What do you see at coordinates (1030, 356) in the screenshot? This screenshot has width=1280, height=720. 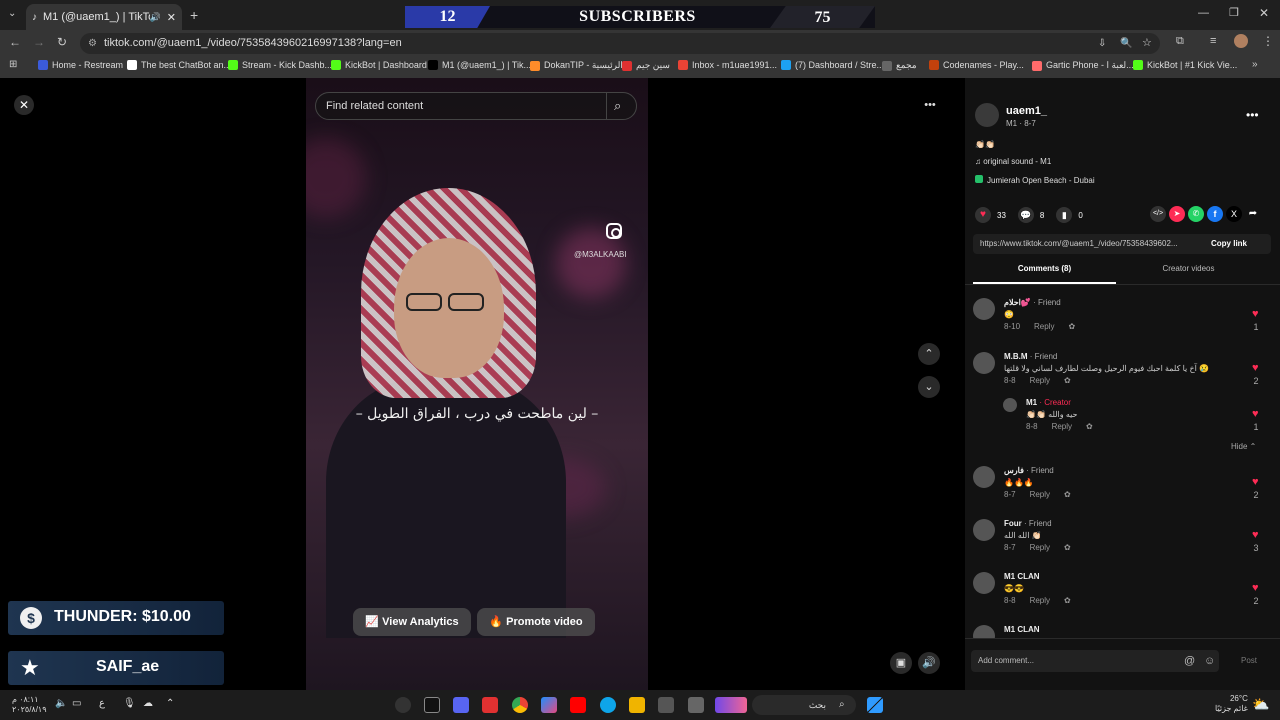 I see `commenter-name: M.B.M · Friend` at bounding box center [1030, 356].